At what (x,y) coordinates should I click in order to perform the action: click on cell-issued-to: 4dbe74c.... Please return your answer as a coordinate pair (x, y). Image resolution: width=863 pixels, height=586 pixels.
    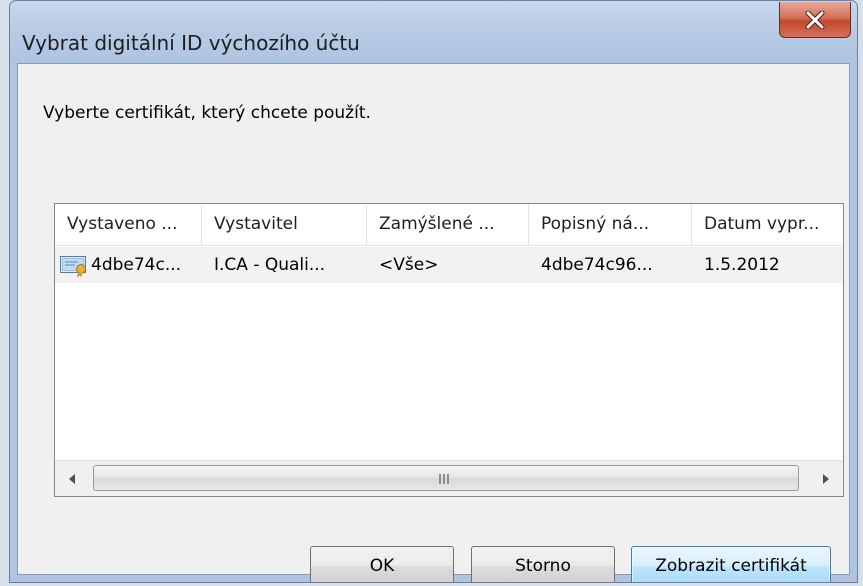
    Looking at the image, I should click on (136, 265).